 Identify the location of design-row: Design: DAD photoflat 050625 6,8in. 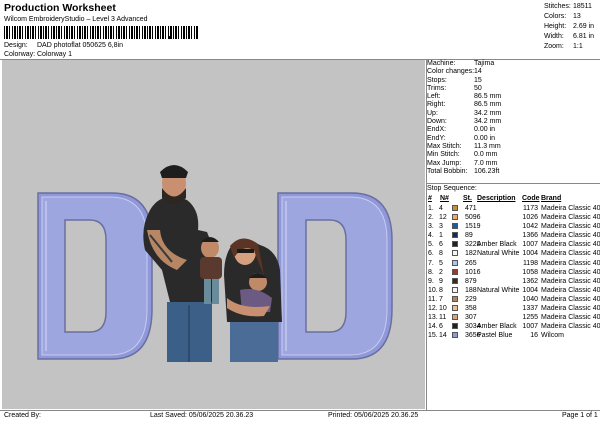
(63, 45).